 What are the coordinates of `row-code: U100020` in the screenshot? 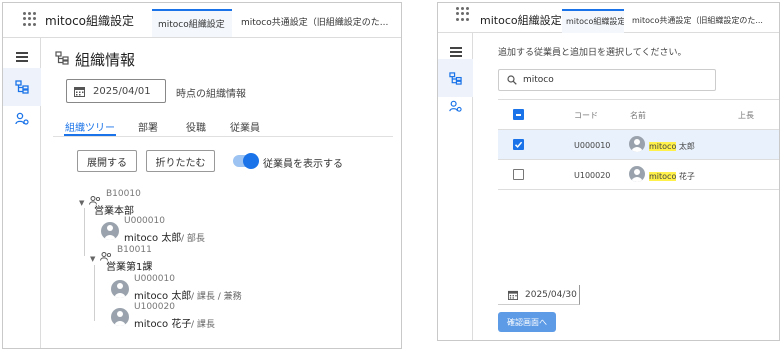 It's located at (592, 175).